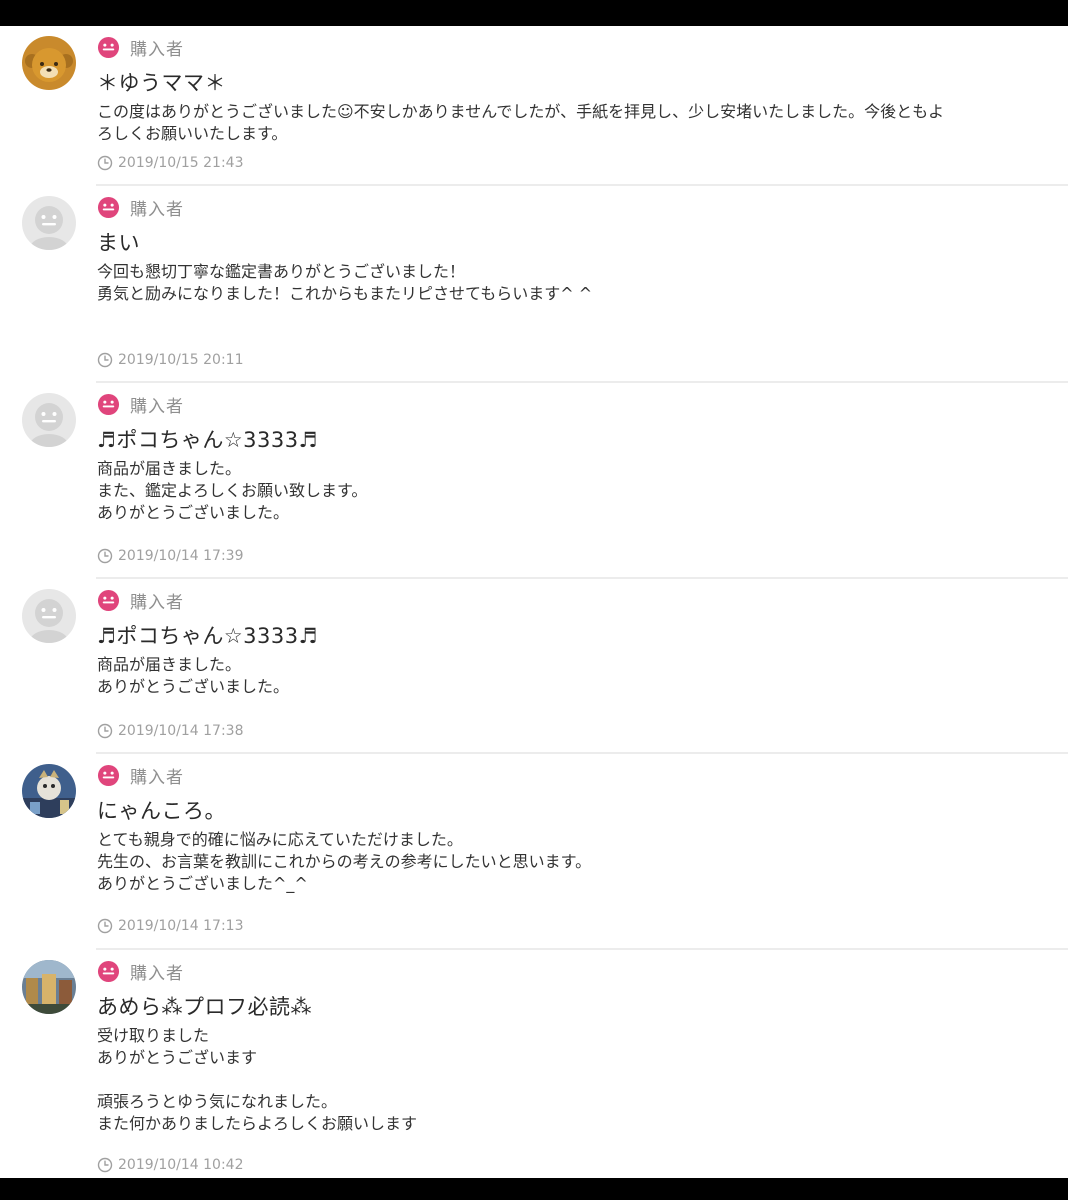 The height and width of the screenshot is (1200, 1068). I want to click on comment-line: また何かありましたらよろしくお願いします, so click(257, 1123).